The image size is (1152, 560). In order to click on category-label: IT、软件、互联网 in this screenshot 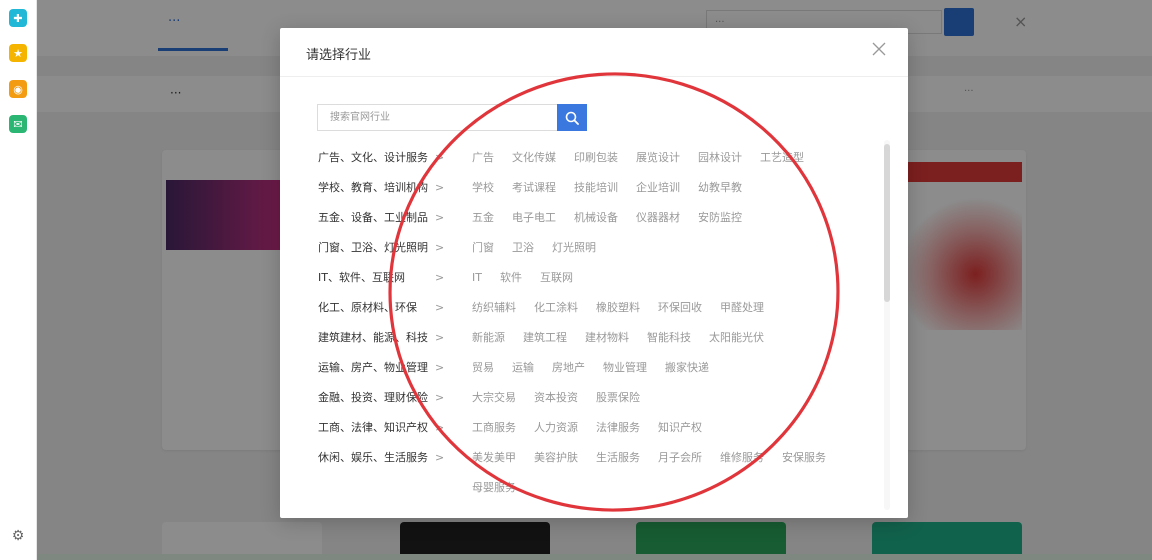, I will do `click(378, 278)`.